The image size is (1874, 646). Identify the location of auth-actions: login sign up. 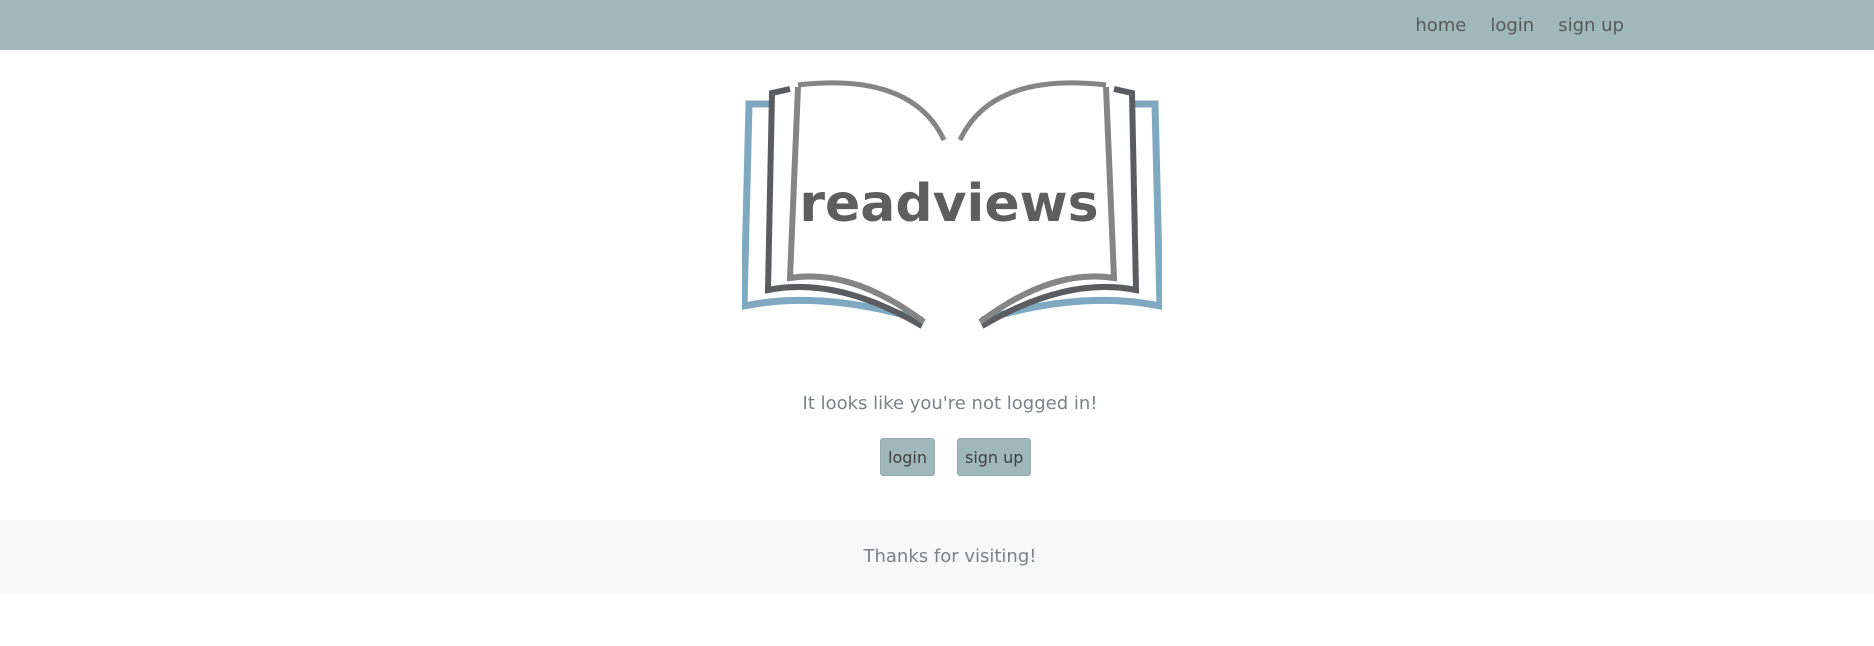
(956, 457).